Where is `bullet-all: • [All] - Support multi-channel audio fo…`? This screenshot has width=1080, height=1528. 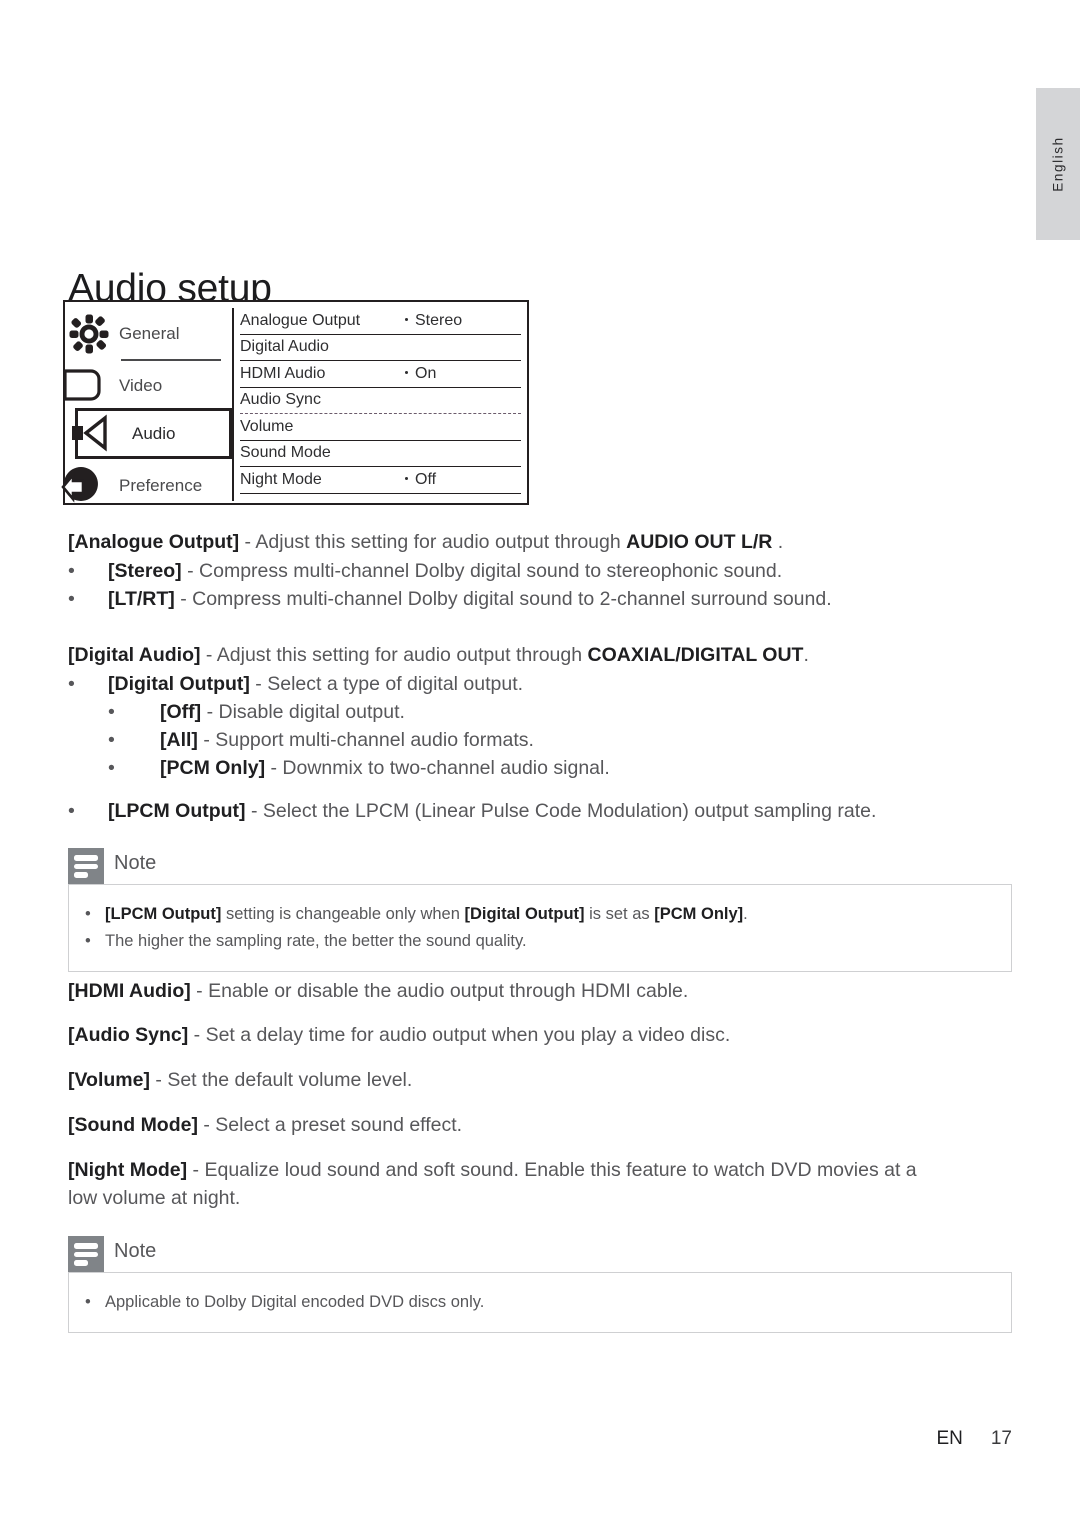 bullet-all: • [All] - Support multi-channel audio fo… is located at coordinates (301, 740).